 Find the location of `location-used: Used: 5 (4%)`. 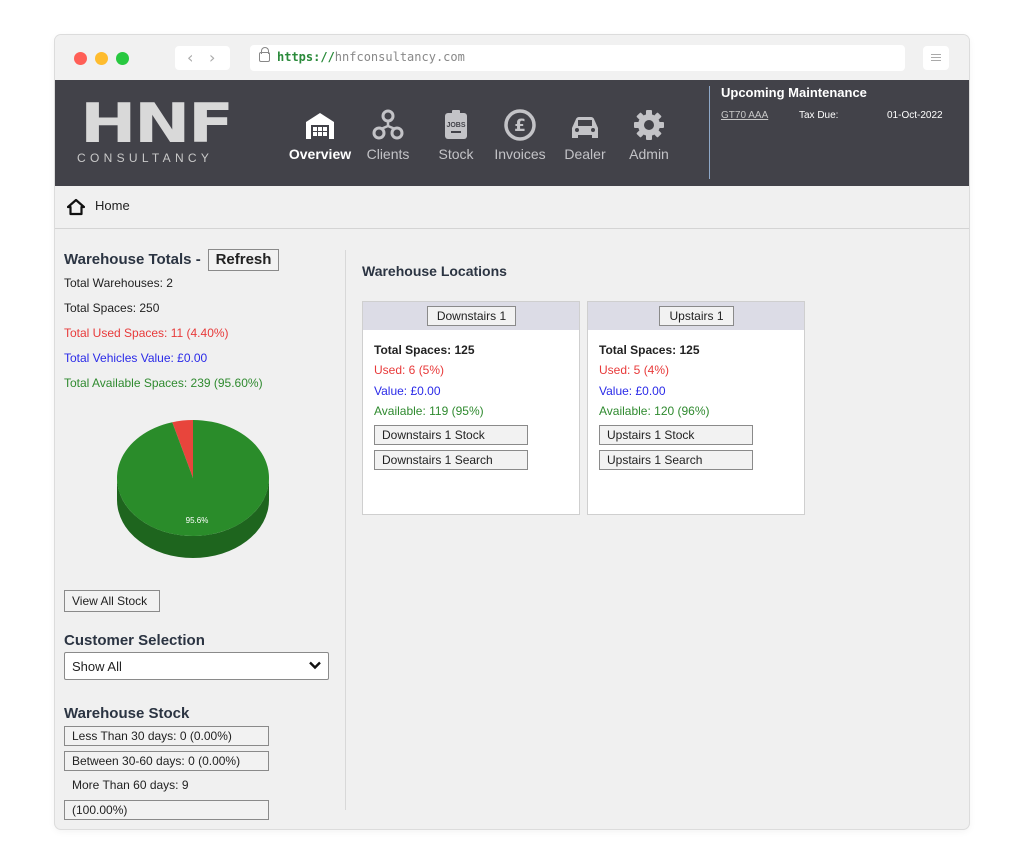

location-used: Used: 5 (4%) is located at coordinates (634, 370).